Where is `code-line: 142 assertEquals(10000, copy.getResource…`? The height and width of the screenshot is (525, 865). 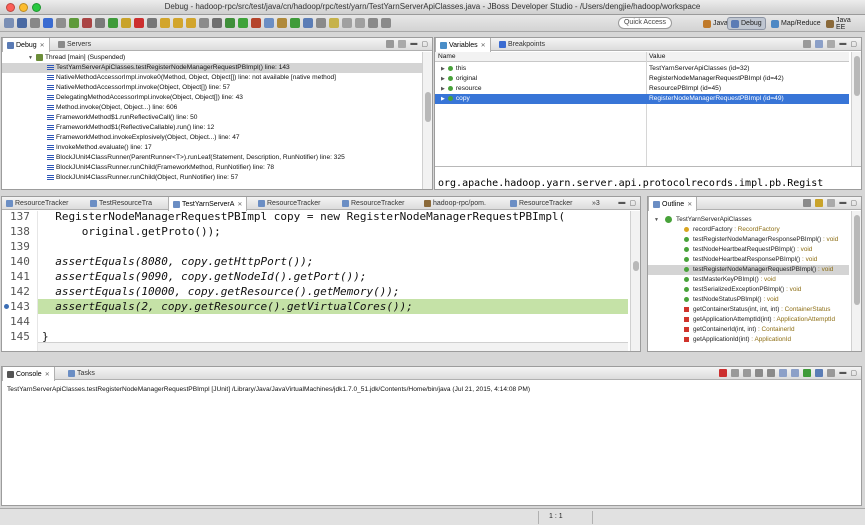
code-line: 142 assertEquals(10000, copy.getResource… is located at coordinates (315, 291).